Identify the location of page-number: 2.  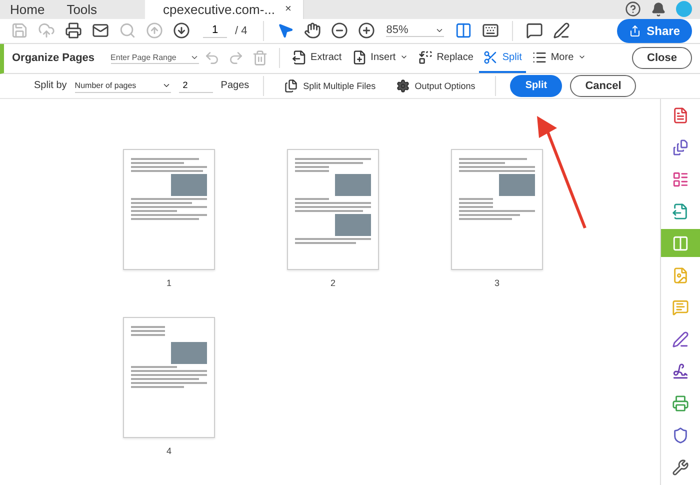
(333, 283).